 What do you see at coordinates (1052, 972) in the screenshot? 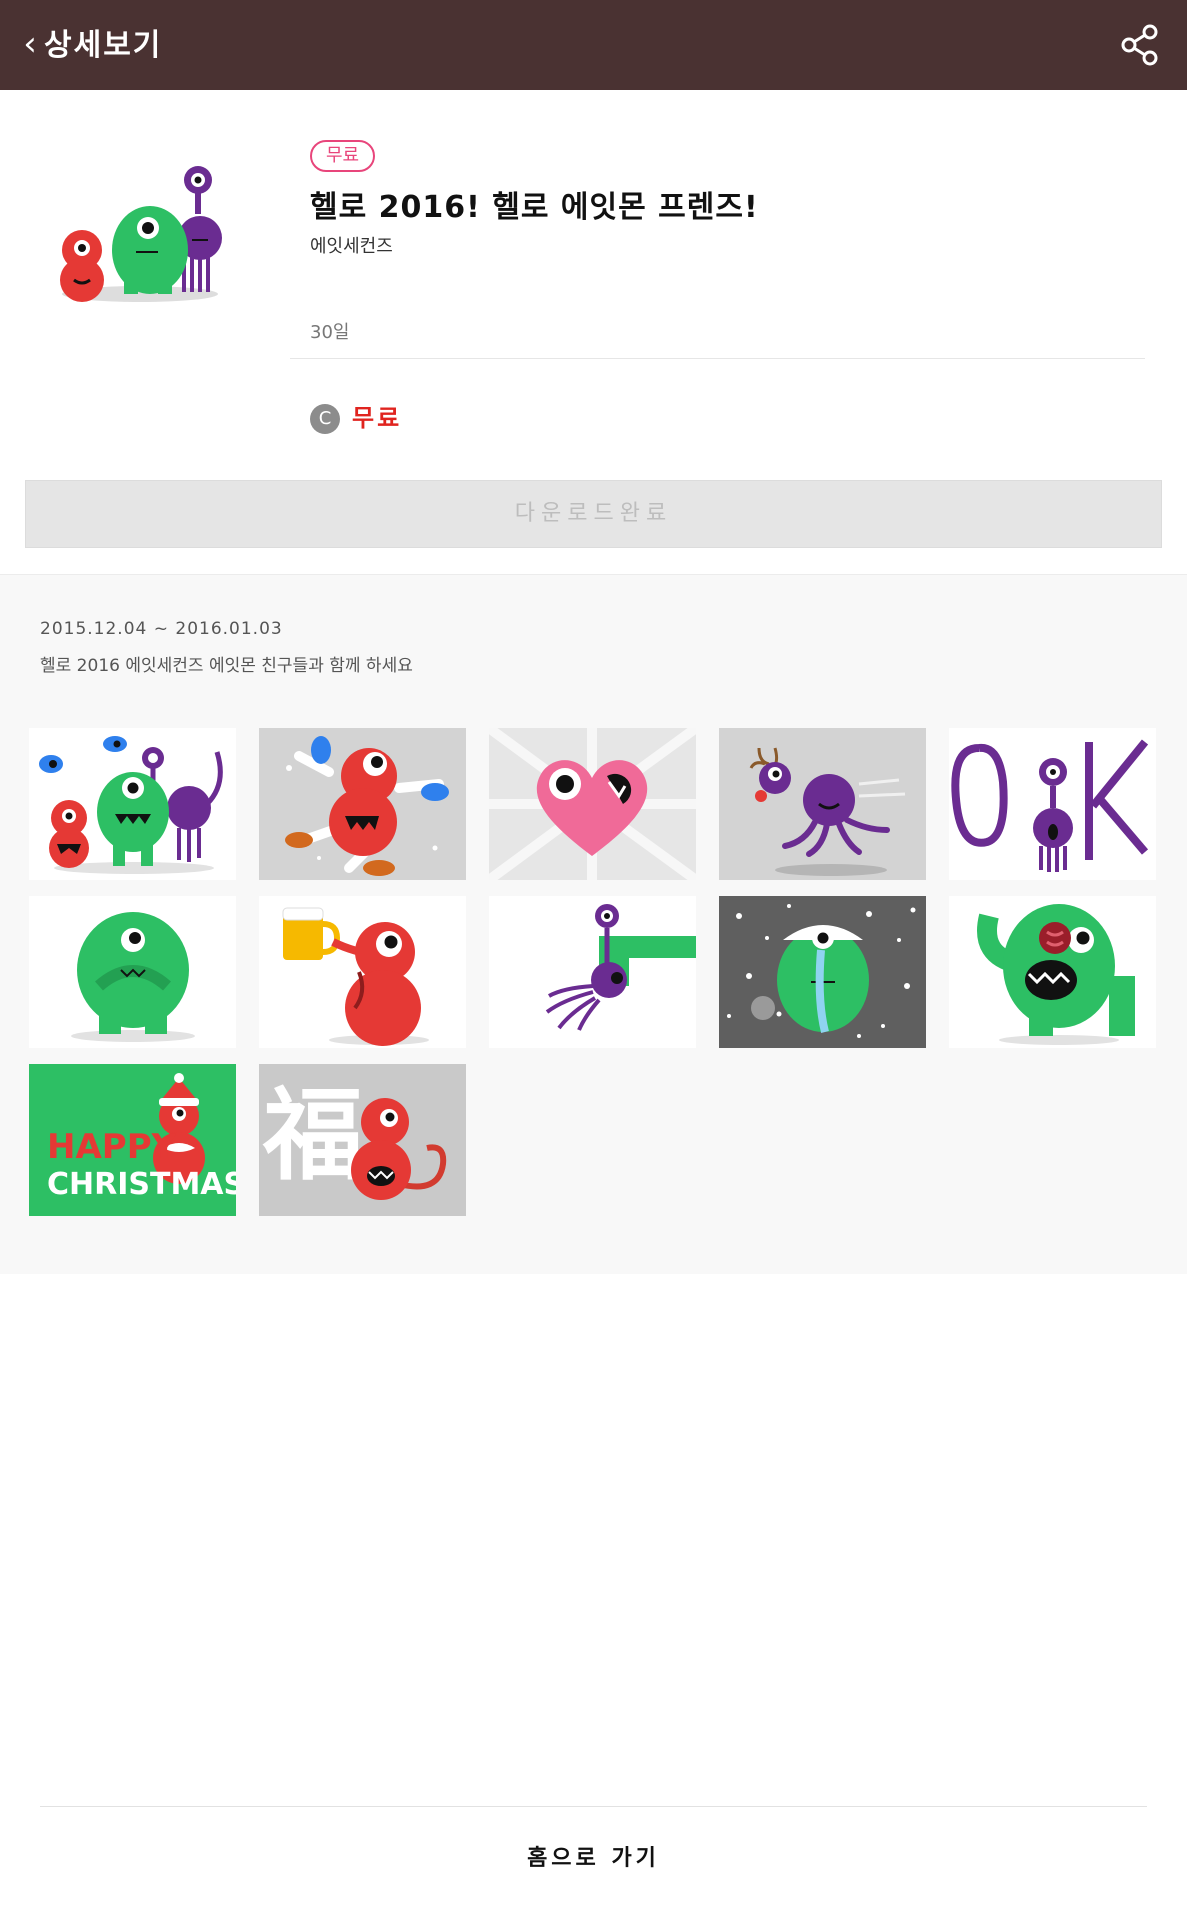
I see `sticker-green-mascot-eating` at bounding box center [1052, 972].